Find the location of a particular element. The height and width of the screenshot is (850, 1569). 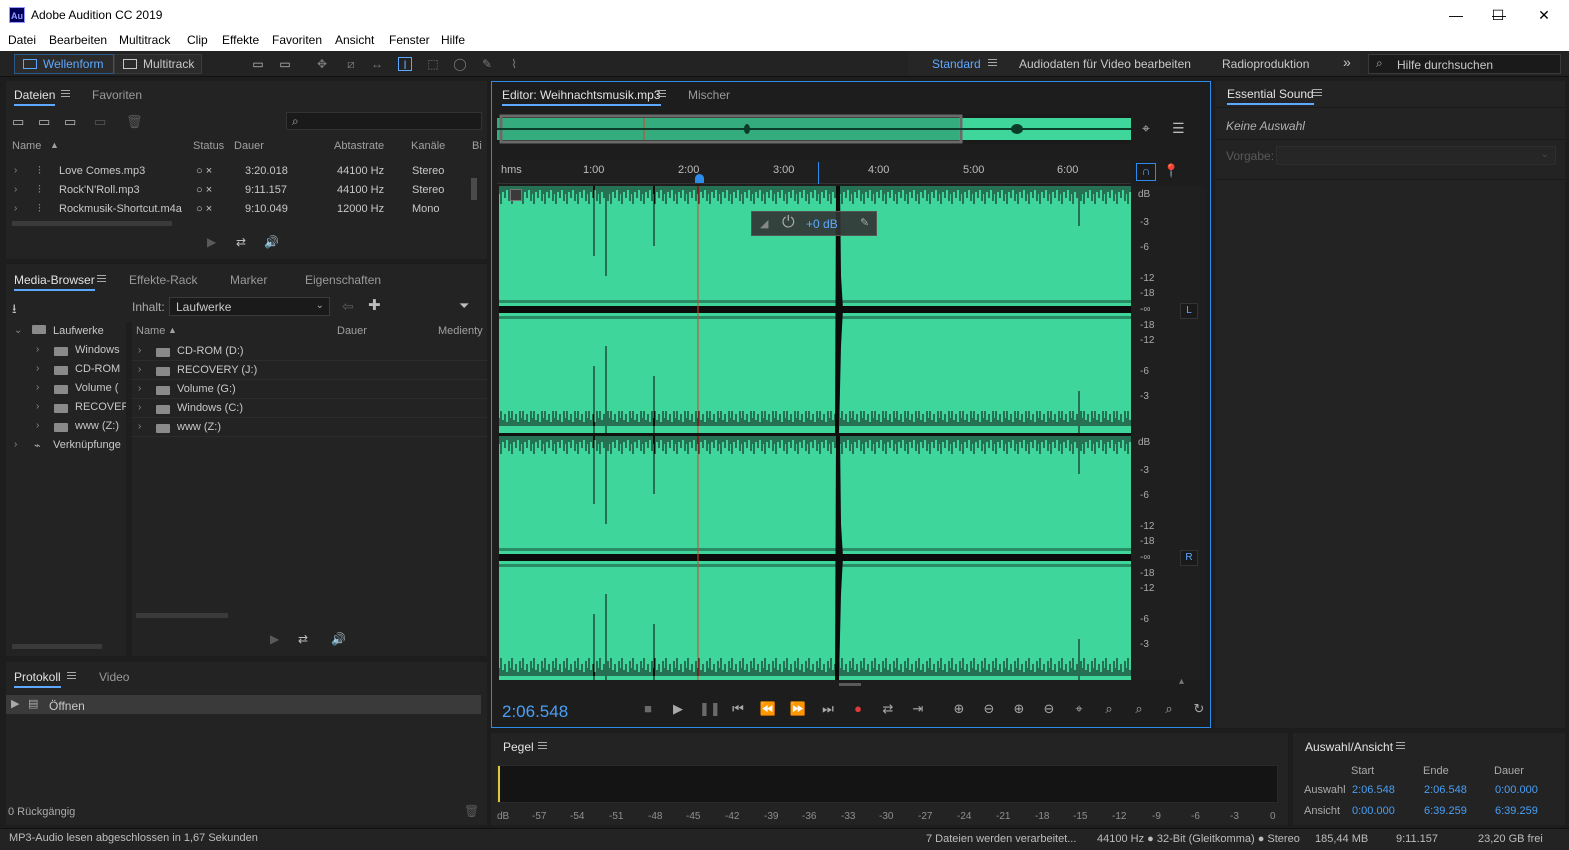

open-file-icon: ▭ is located at coordinates (18, 122).